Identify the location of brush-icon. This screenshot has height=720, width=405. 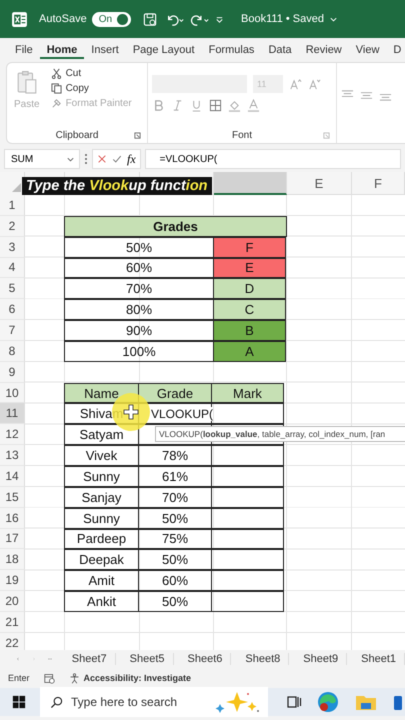
(56, 103).